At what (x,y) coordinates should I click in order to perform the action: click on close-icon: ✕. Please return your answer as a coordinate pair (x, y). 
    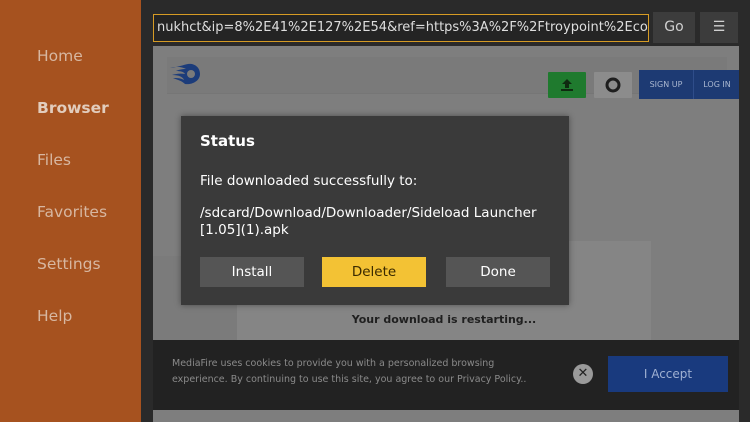
    Looking at the image, I should click on (583, 374).